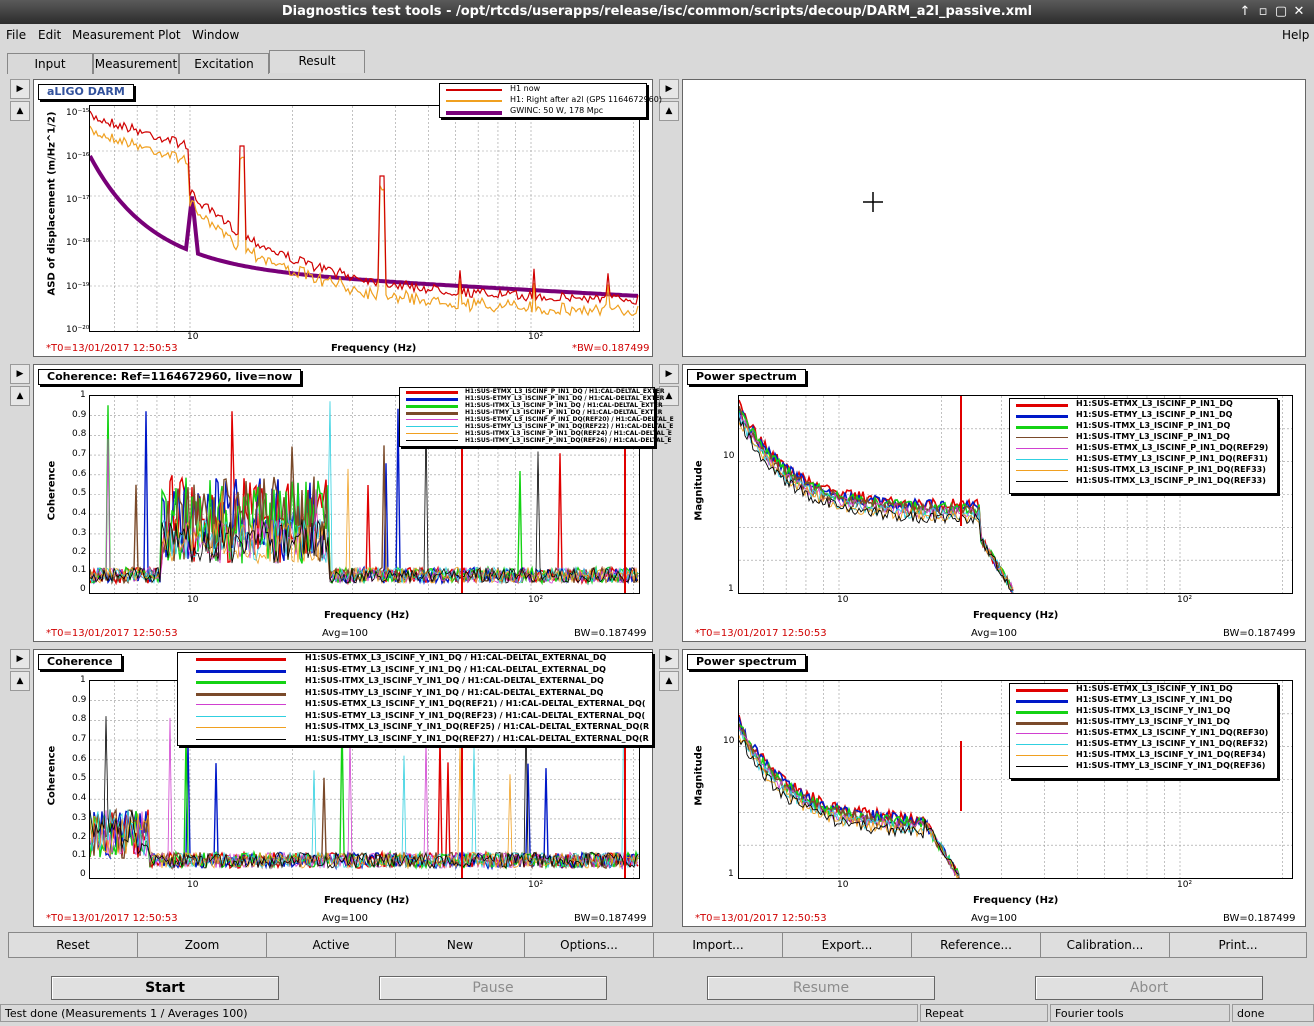  Describe the element at coordinates (20, 374) in the screenshot. I see `pane3-right-button: ▶` at that location.